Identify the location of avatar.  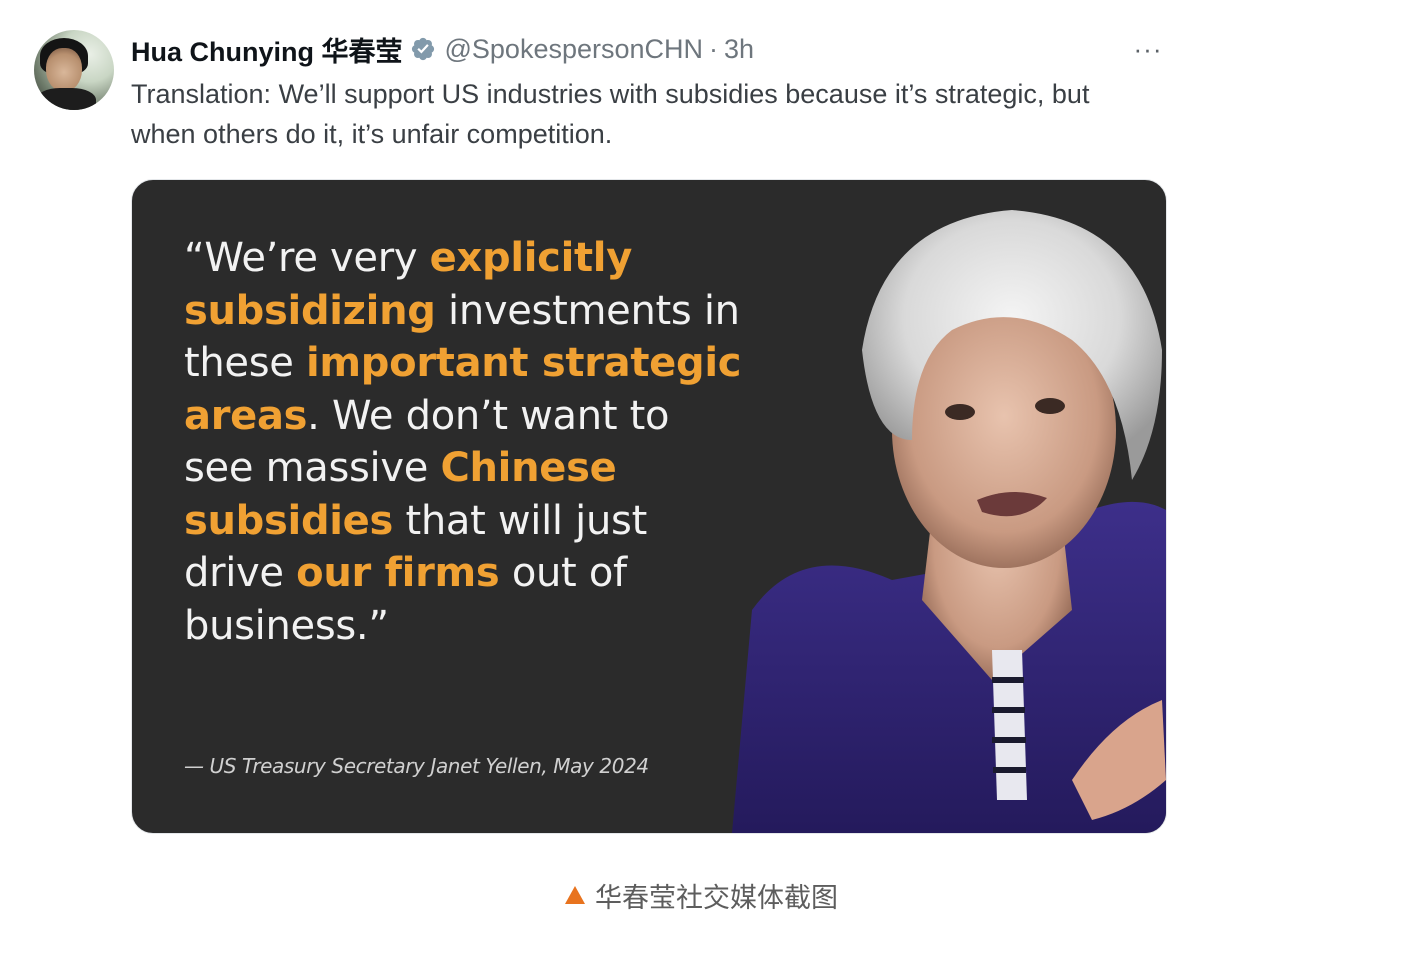
(74, 70).